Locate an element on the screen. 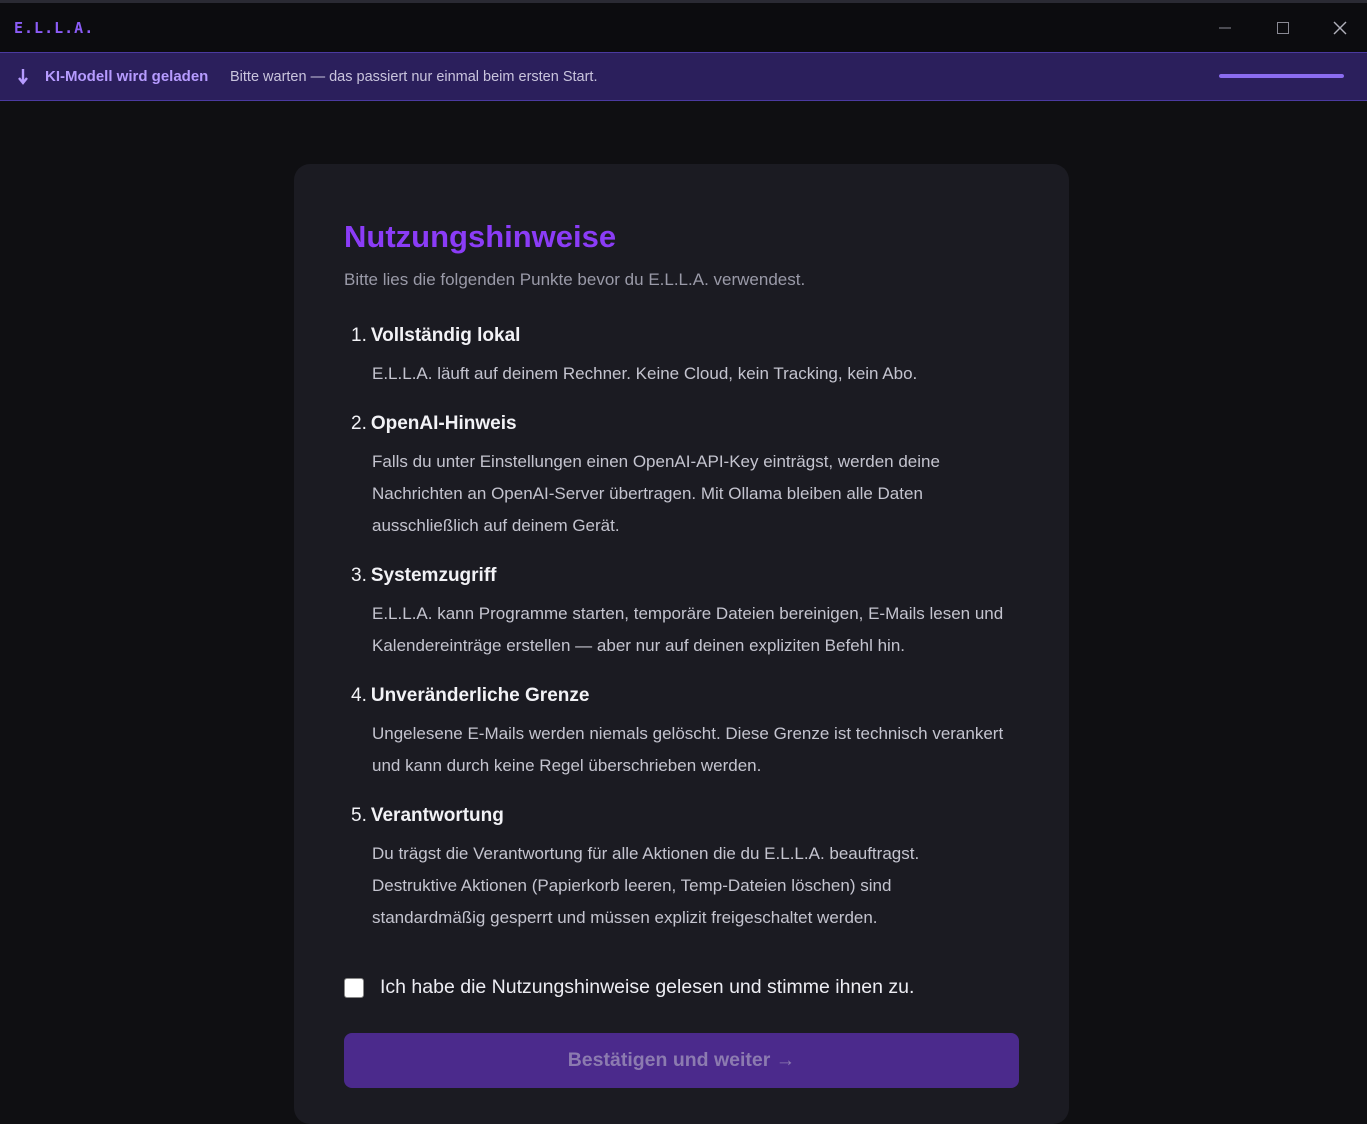 The height and width of the screenshot is (1124, 1367). loading-progress-fill is located at coordinates (1281, 76).